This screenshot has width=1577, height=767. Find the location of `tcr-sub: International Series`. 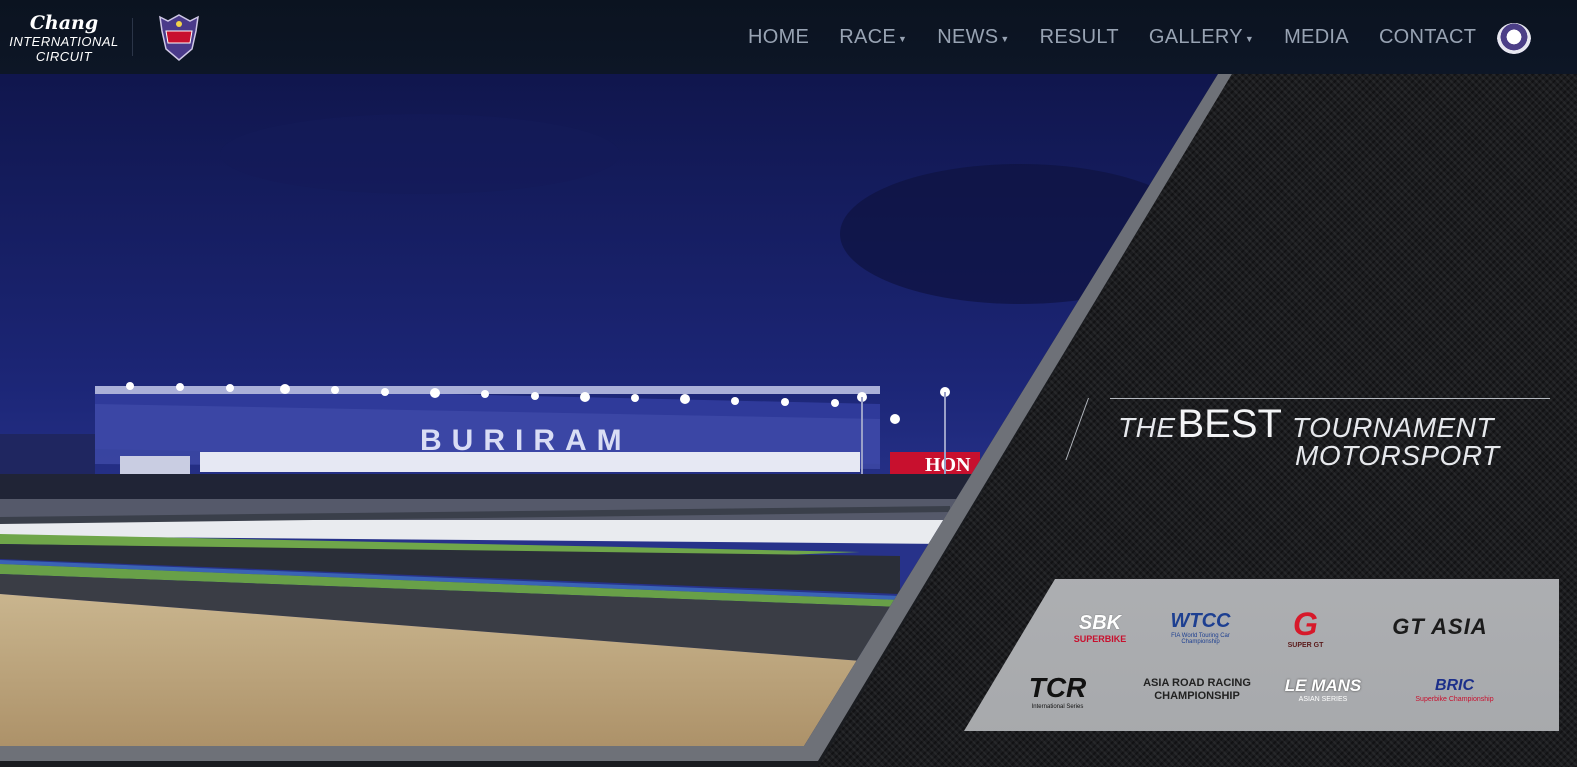

tcr-sub: International Series is located at coordinates (1057, 707).